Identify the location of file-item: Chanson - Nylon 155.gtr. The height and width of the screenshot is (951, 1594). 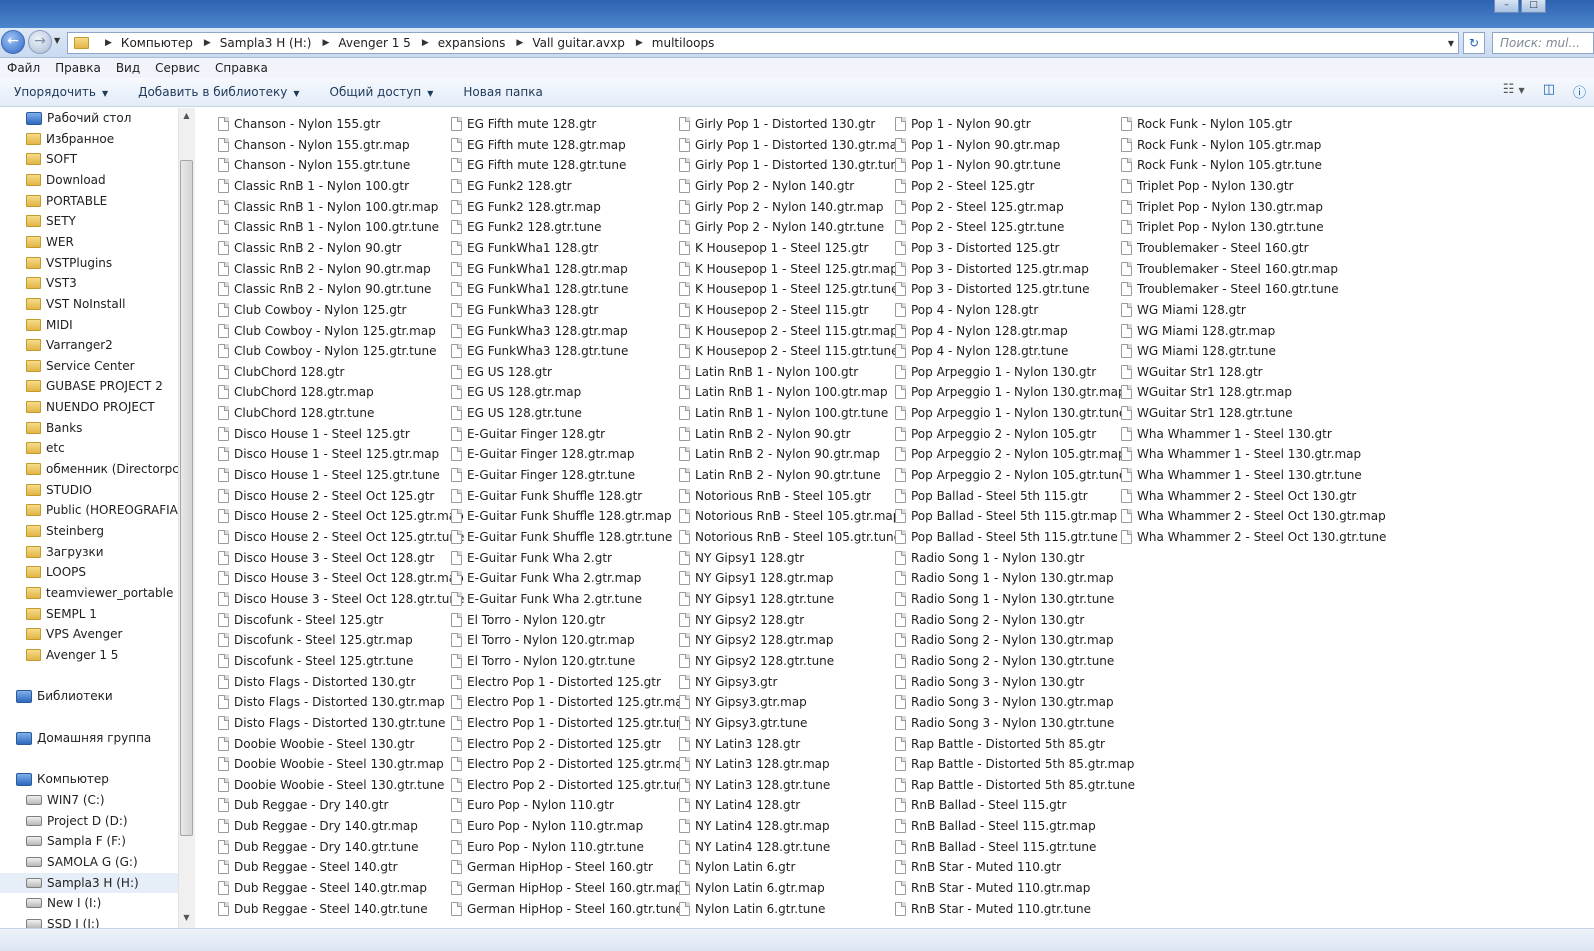
(299, 124).